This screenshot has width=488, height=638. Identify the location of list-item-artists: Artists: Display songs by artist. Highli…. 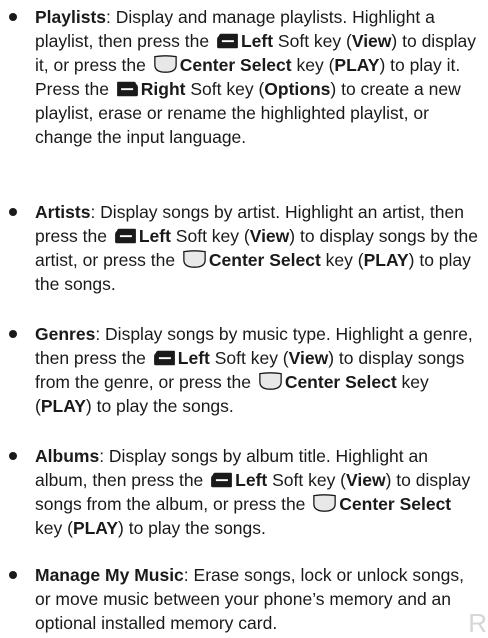
(244, 248).